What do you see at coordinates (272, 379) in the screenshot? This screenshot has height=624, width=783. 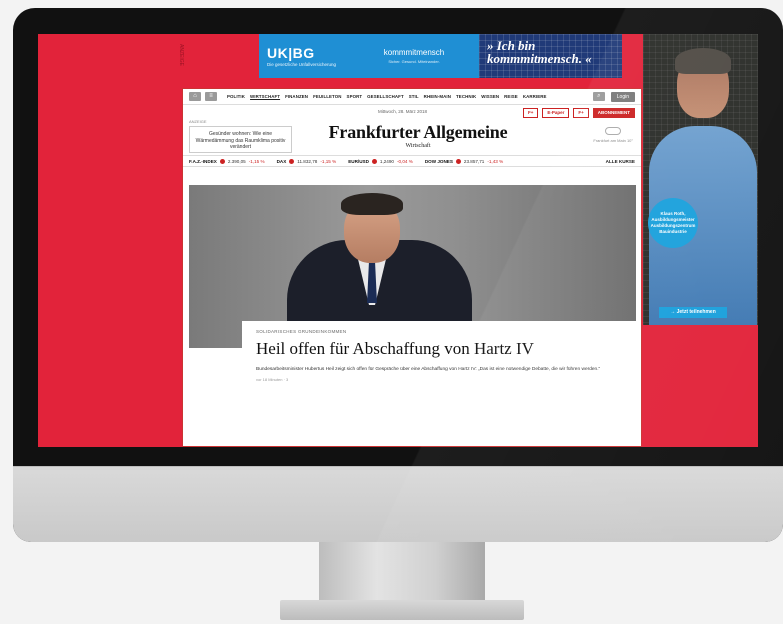 I see `article-meta: vor 18 Minuten · 3` at bounding box center [272, 379].